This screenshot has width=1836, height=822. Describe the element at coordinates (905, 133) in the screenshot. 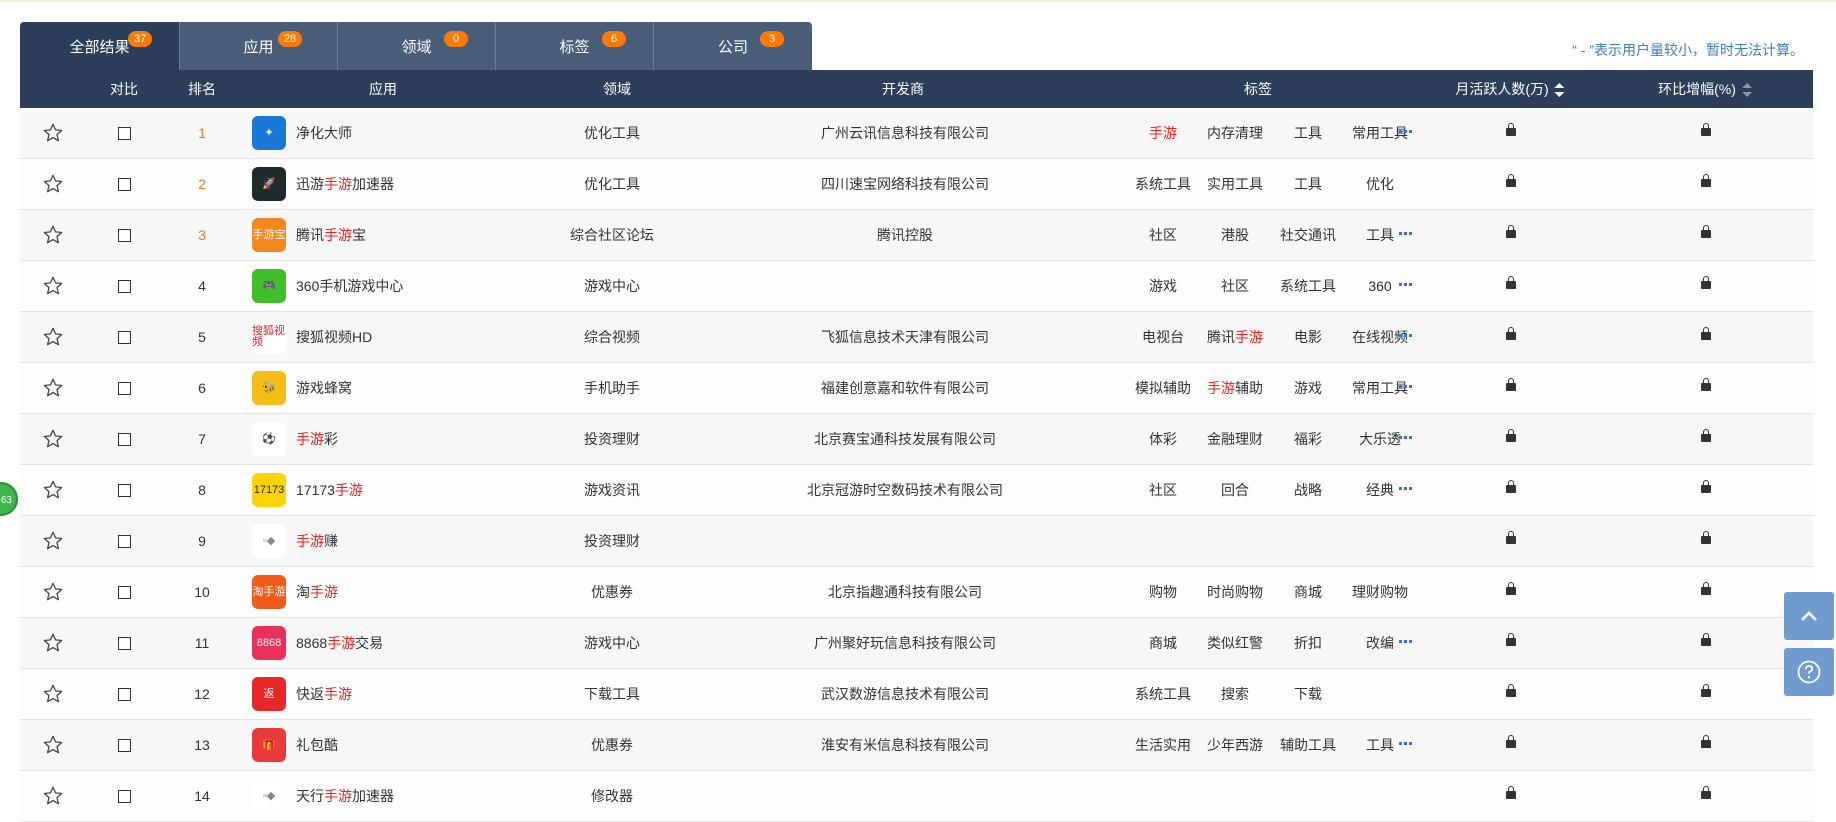

I see `developer-link: 广州云讯信息科技有限公司` at that location.